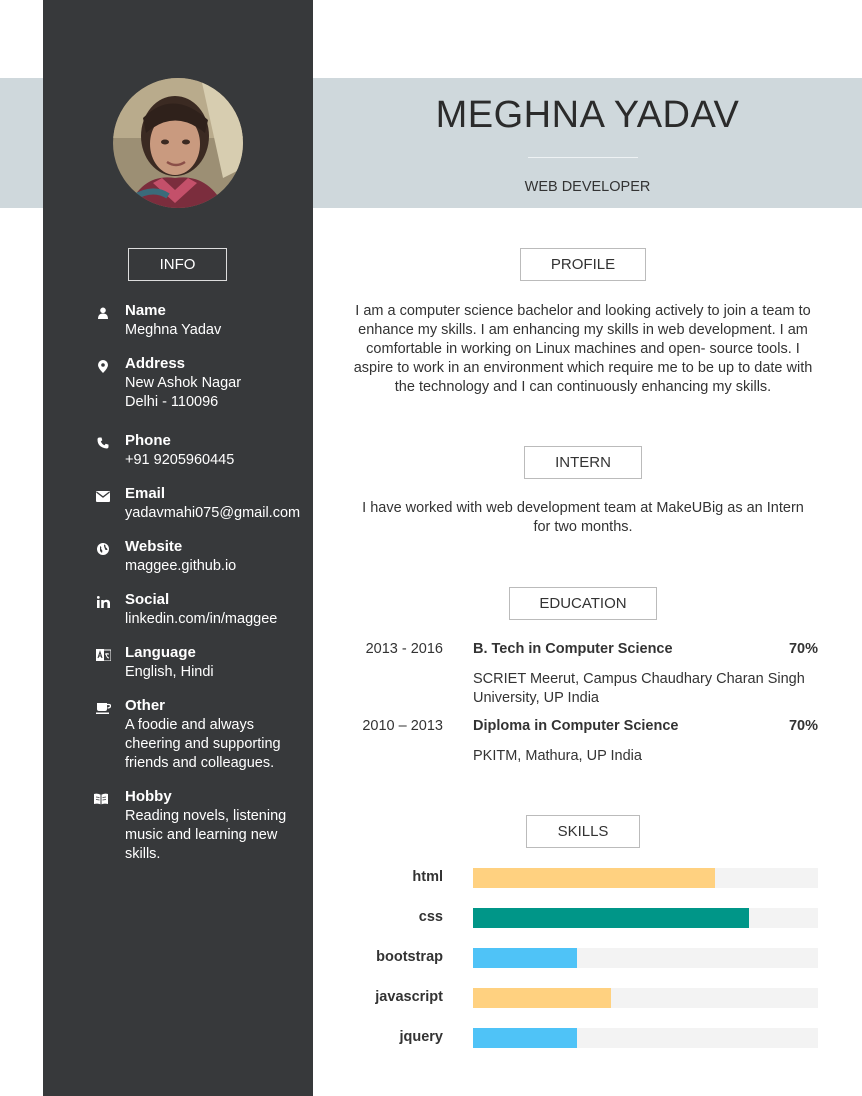 This screenshot has height=1096, width=862. What do you see at coordinates (430, 917) in the screenshot?
I see `skill-name: css` at bounding box center [430, 917].